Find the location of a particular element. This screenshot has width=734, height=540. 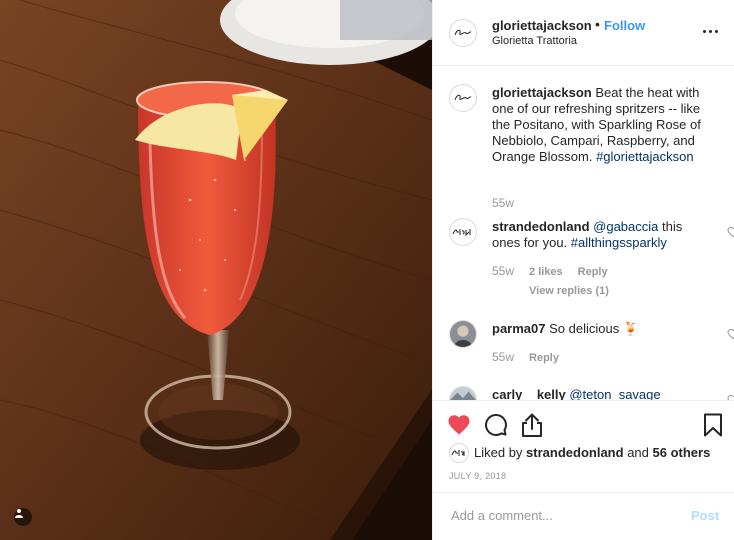

comment-text: parma07 So delicious 🍹 is located at coordinates (599, 329).